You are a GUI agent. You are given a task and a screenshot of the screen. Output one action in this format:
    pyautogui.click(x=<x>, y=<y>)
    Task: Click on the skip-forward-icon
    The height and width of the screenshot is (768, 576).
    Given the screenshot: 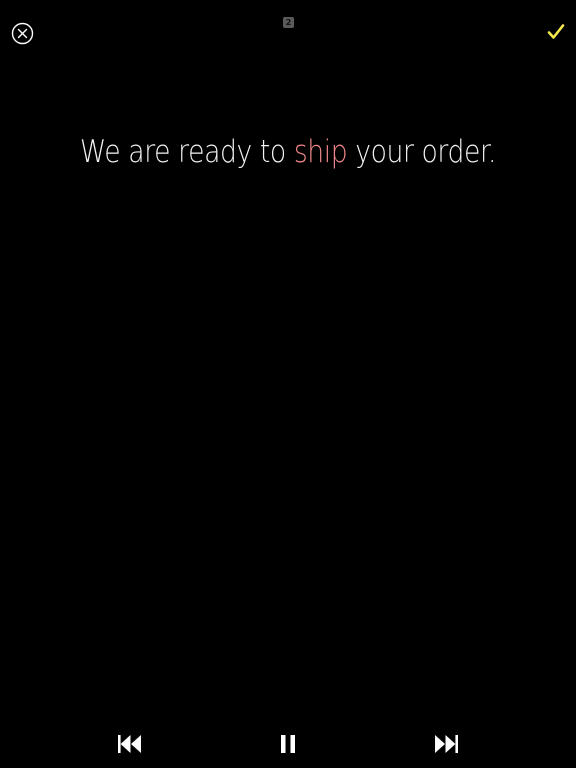 What is the action you would take?
    pyautogui.click(x=446, y=744)
    